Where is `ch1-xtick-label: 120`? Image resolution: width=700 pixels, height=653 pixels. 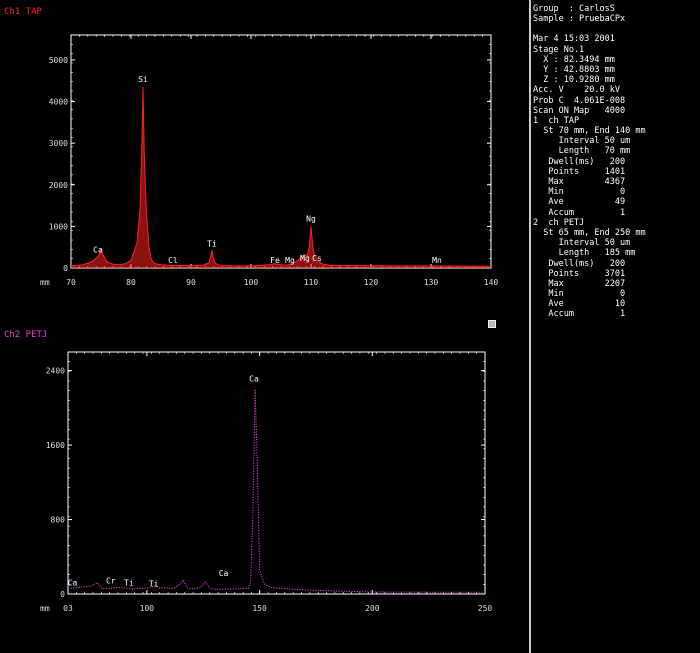
ch1-xtick-label: 120 is located at coordinates (371, 282).